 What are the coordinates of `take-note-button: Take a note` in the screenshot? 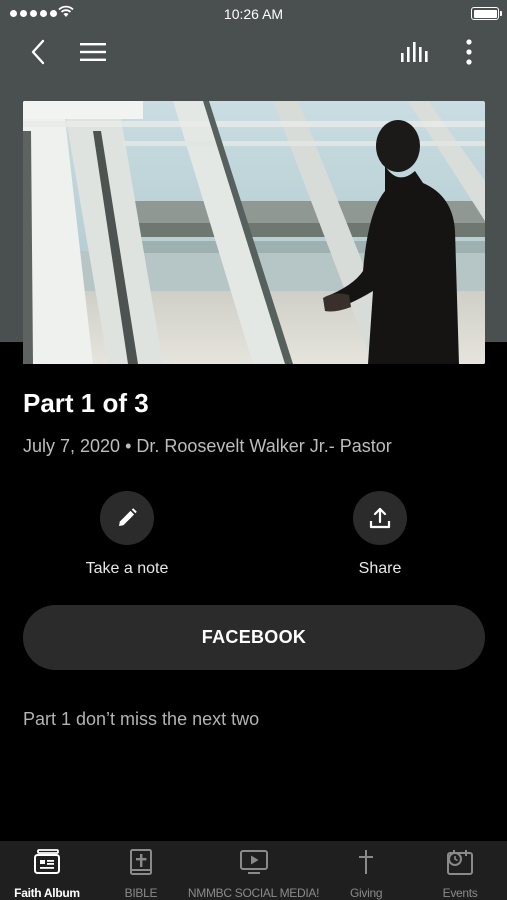 It's located at (127, 534).